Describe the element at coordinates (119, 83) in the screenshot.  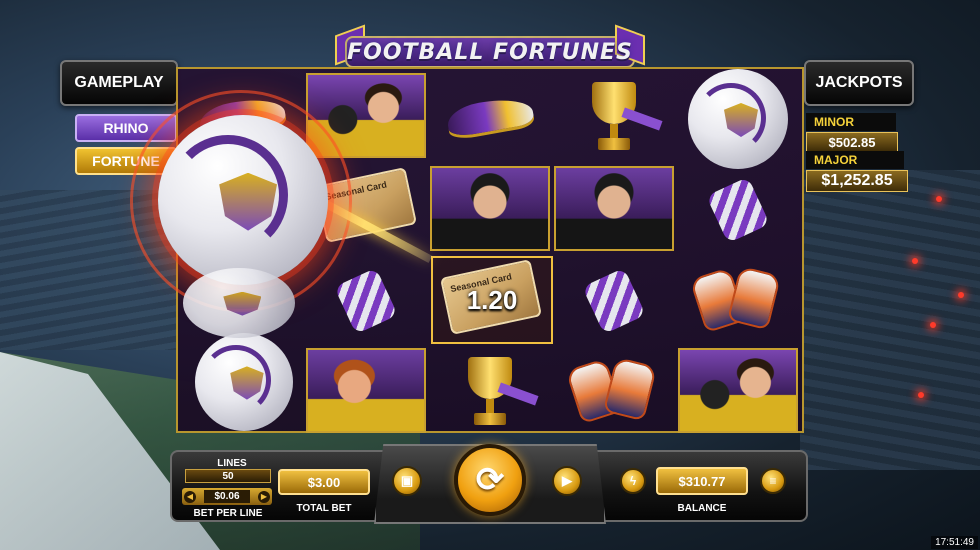
I see `gameplay-heading: GAMEPLAY` at that location.